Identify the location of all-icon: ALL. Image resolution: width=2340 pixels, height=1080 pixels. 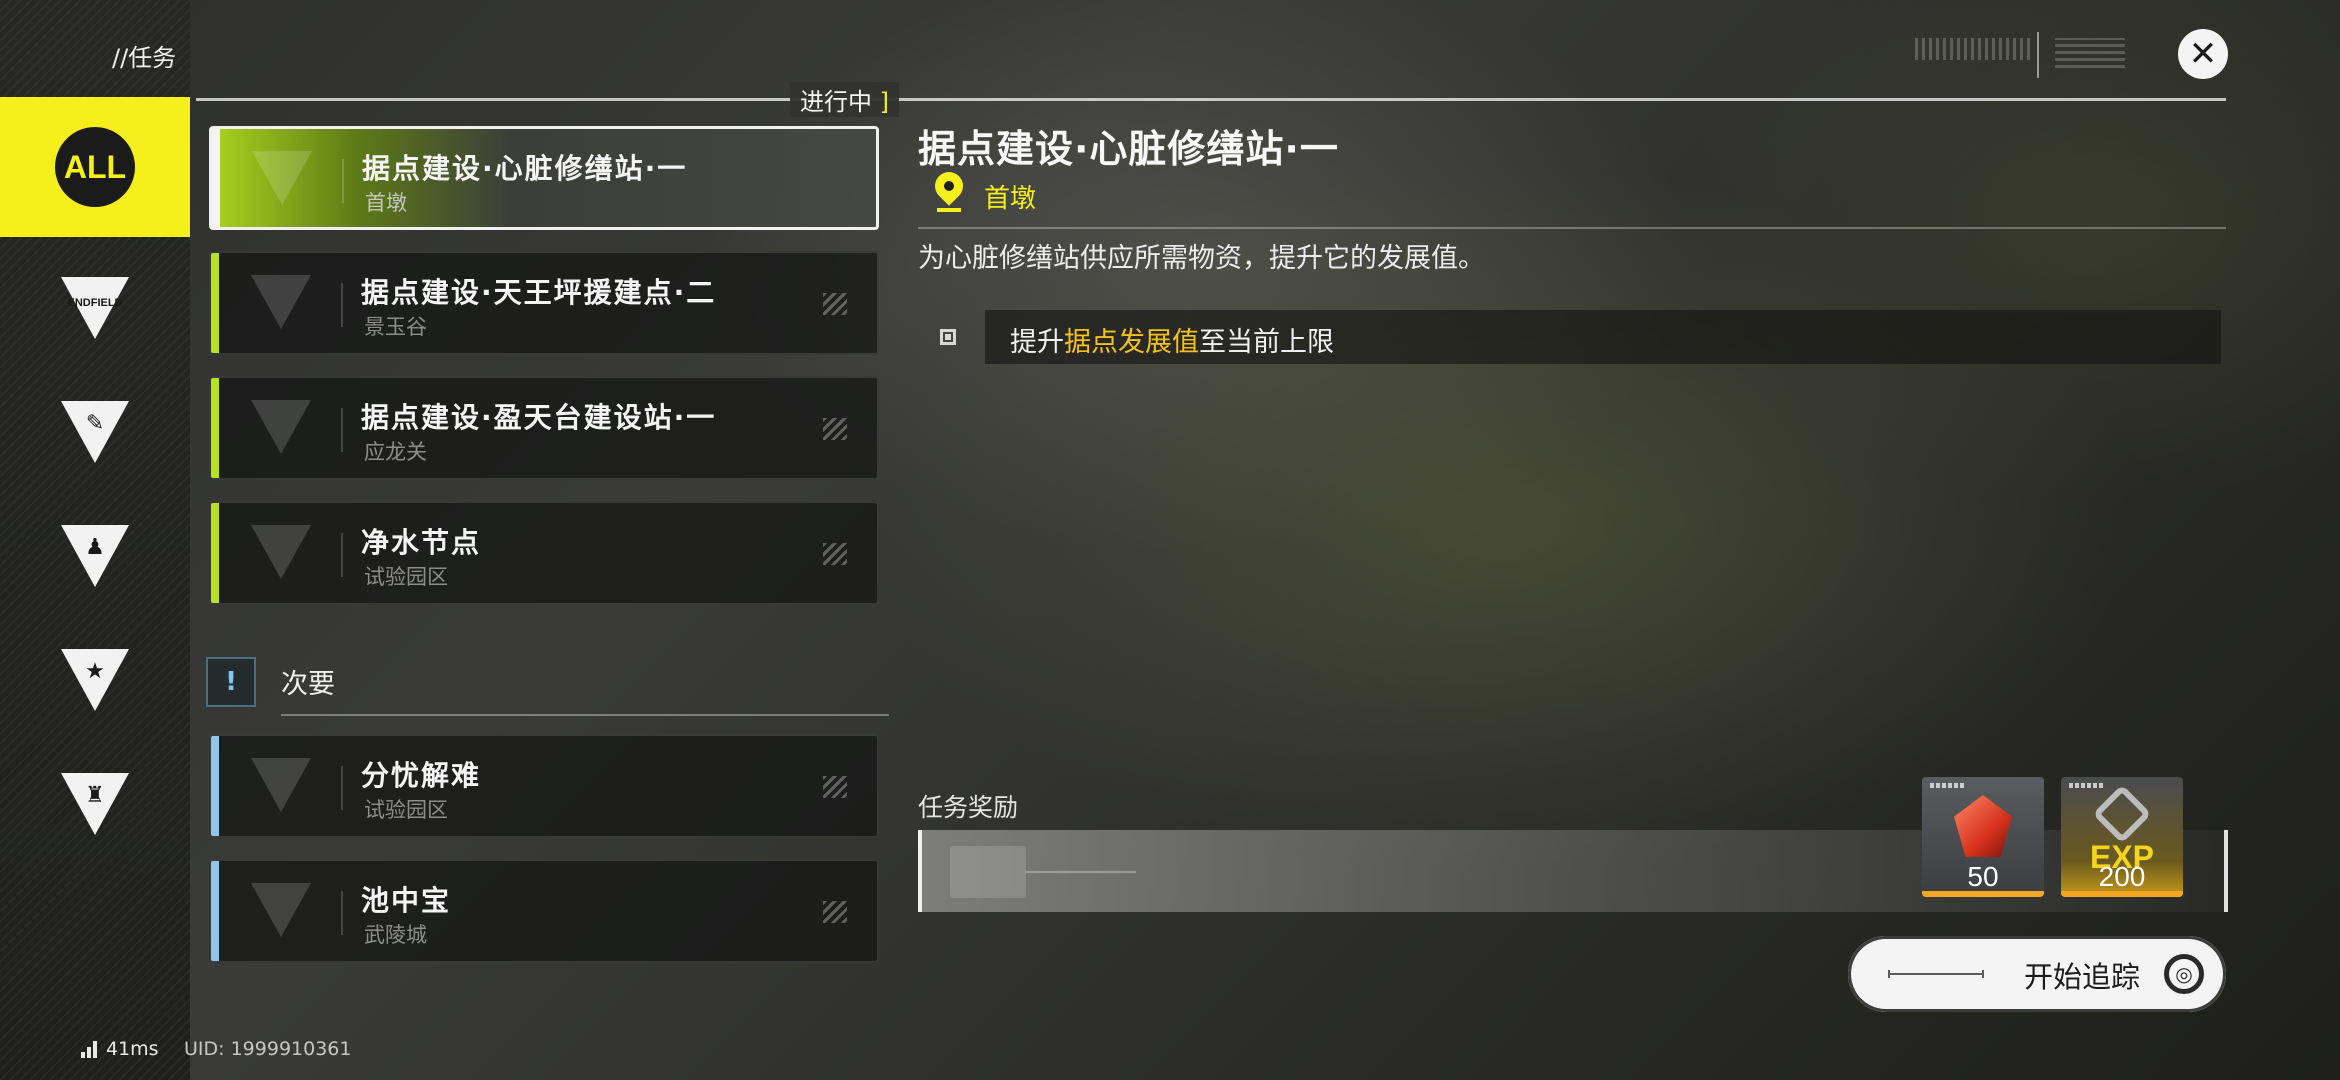
(95, 167).